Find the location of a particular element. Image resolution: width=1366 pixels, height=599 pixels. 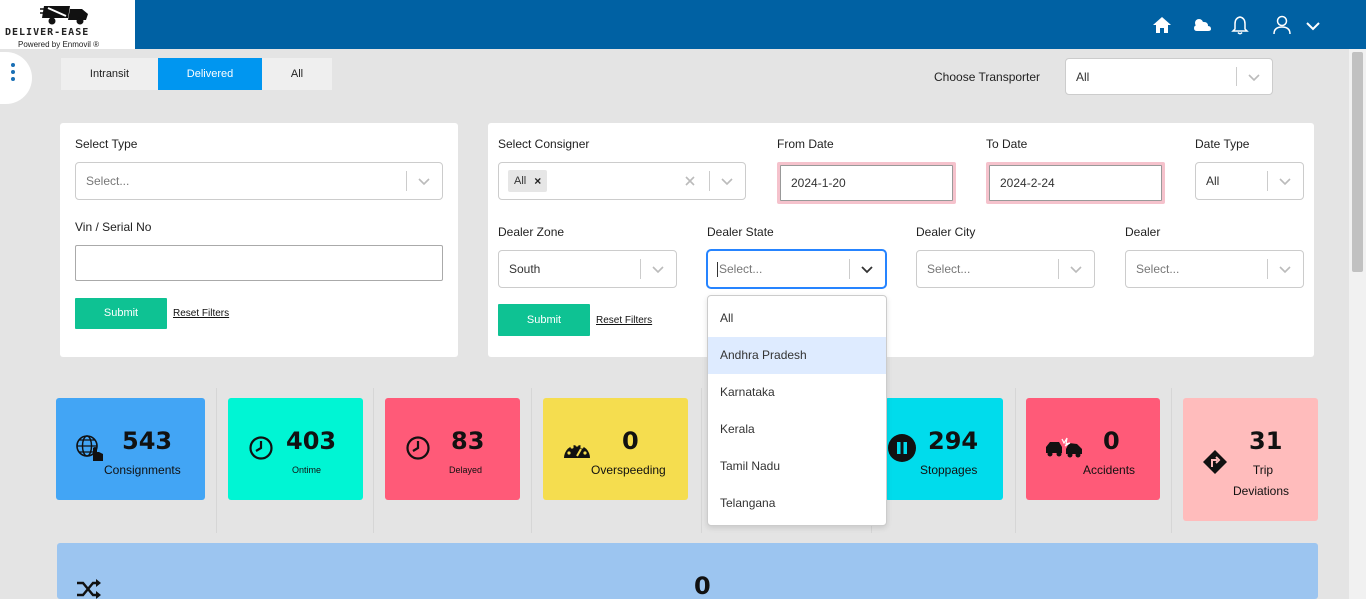

scrollbar-thumb is located at coordinates (1357, 162).